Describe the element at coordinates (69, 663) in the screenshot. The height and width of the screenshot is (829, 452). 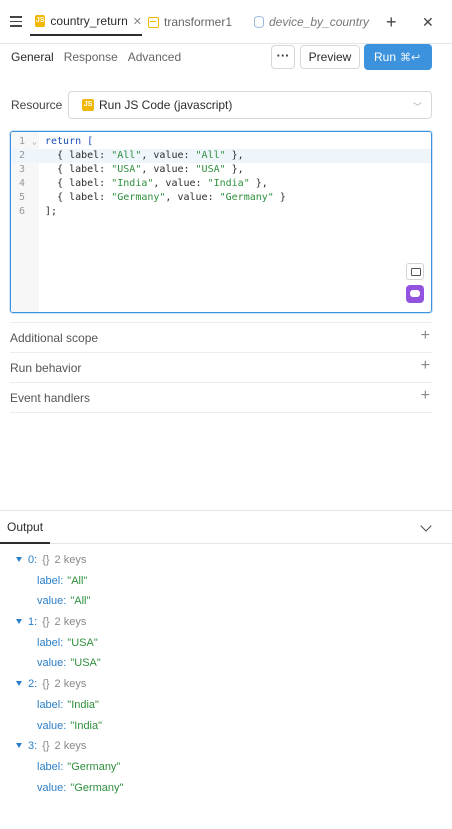
I see `tree-entry: value: "USA"` at that location.